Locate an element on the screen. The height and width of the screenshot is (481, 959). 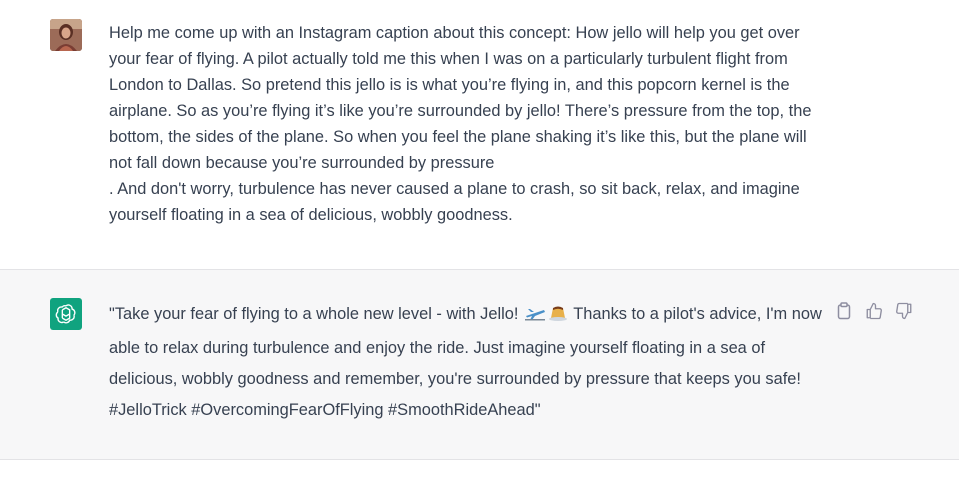
user-photo-avatar is located at coordinates (66, 35).